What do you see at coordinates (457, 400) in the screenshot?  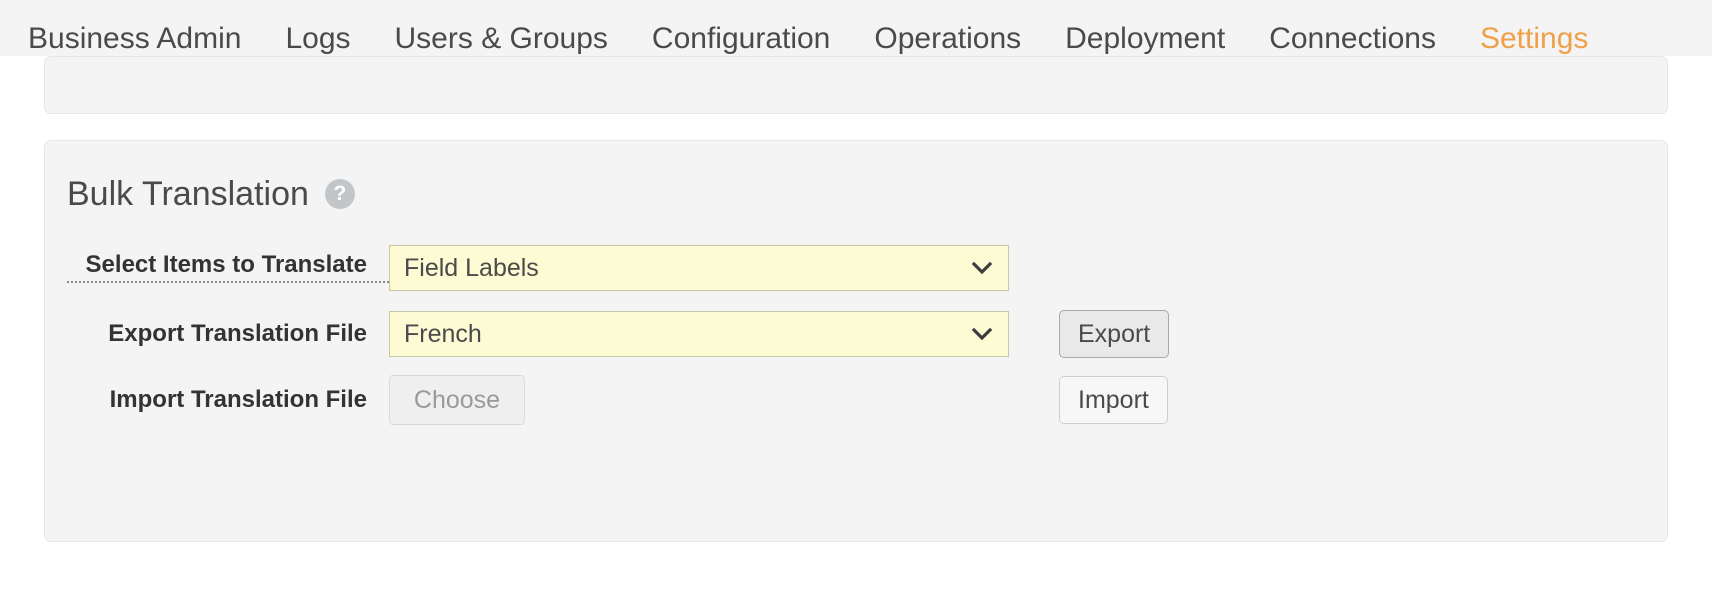 I see `choose-file-button: Choose` at bounding box center [457, 400].